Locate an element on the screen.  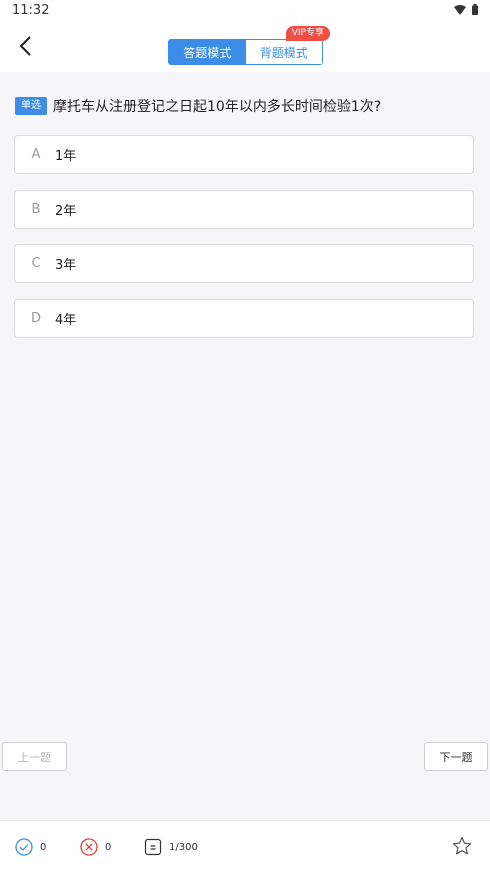
option-letter: B is located at coordinates (36, 209).